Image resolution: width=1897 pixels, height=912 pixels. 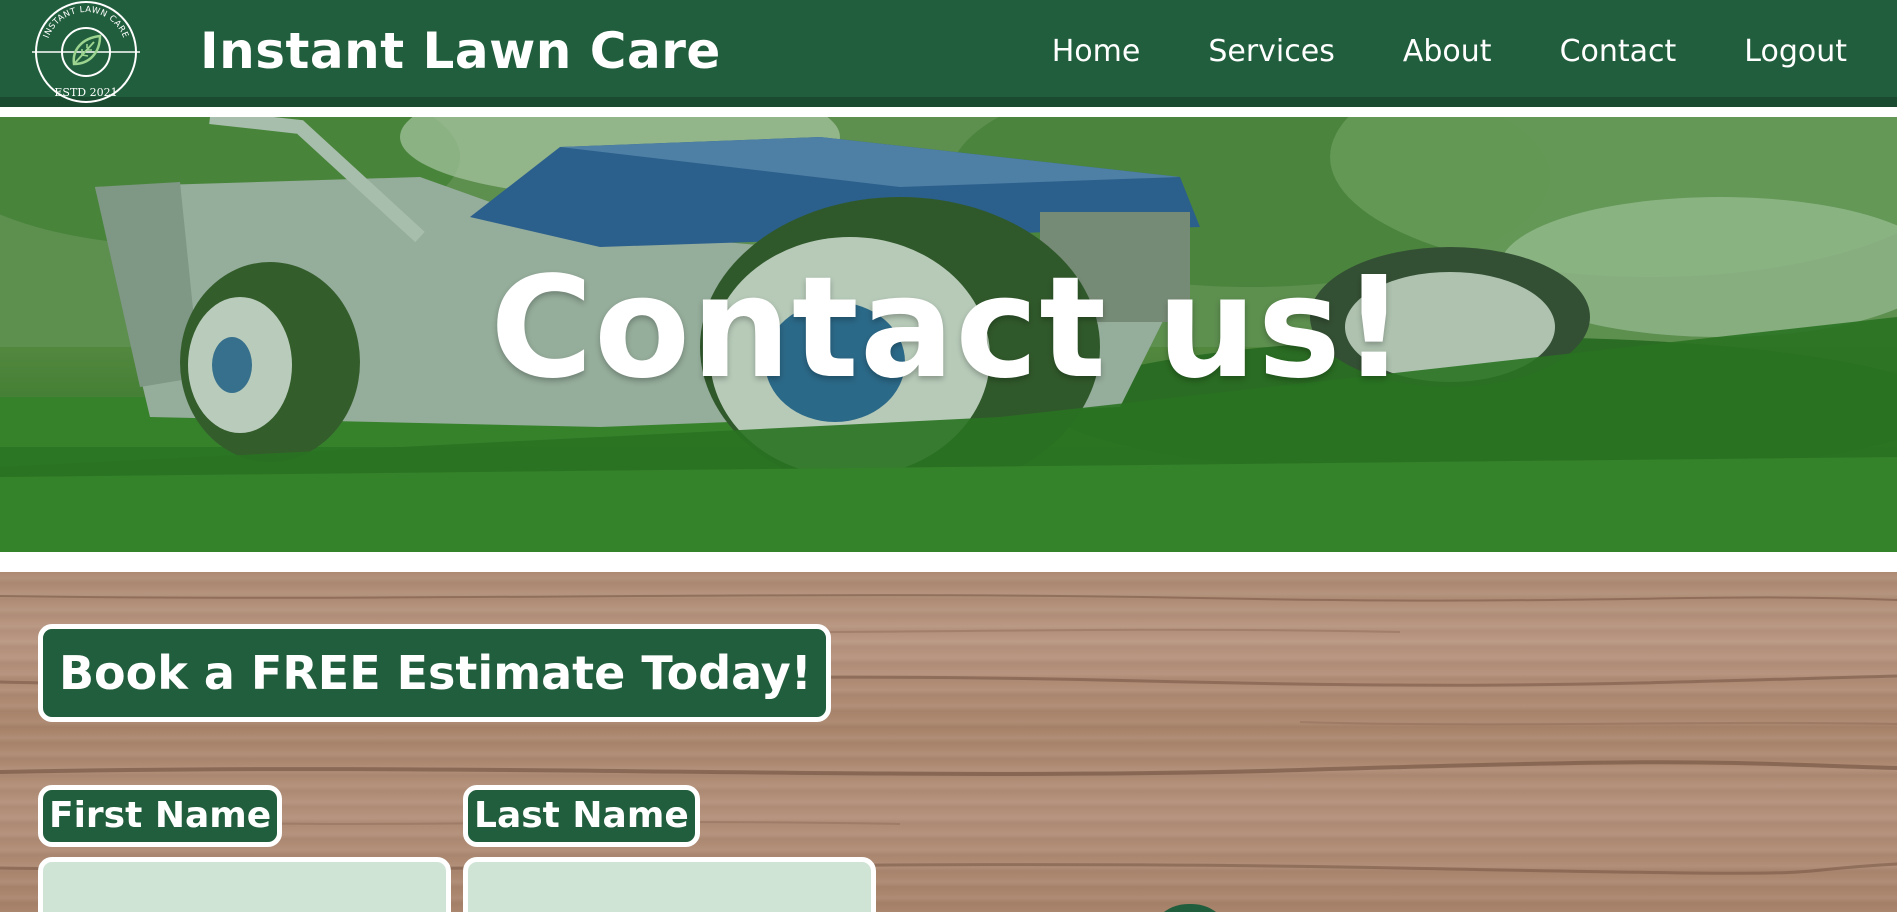 I want to click on last-name-input, so click(x=669, y=884).